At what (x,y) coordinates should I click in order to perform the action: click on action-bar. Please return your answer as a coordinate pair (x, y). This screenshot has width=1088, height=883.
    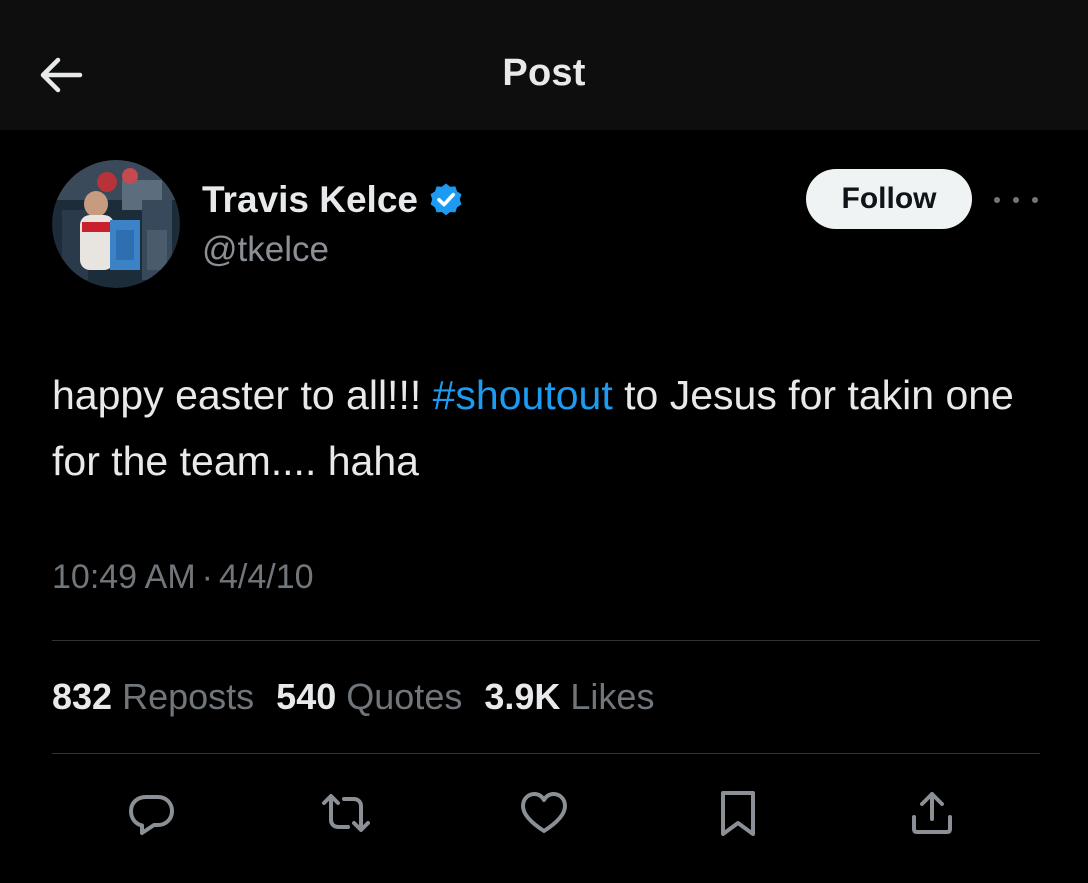
    Looking at the image, I should click on (544, 815).